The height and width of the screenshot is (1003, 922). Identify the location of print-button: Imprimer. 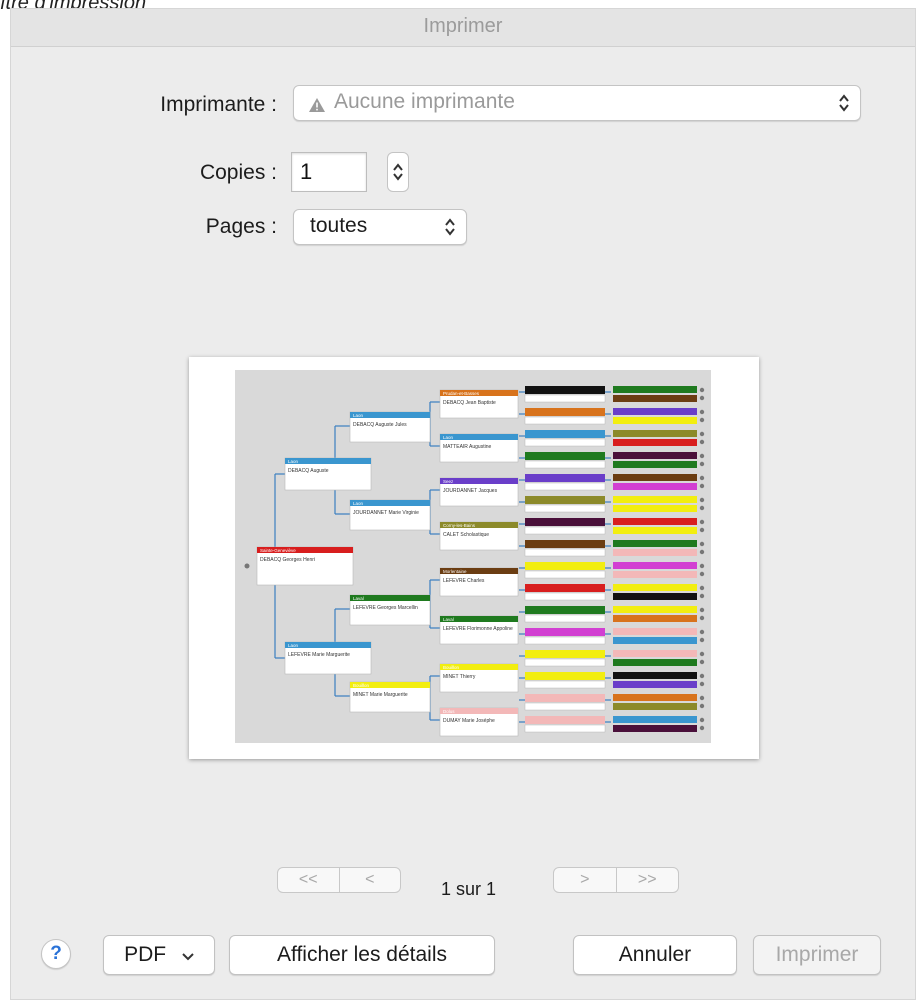
(817, 955).